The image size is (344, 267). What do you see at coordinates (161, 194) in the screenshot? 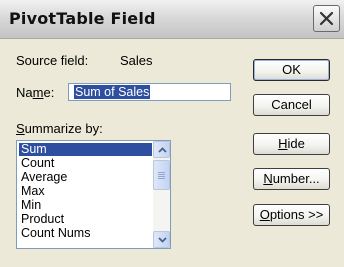
I see `list-scrollbar` at bounding box center [161, 194].